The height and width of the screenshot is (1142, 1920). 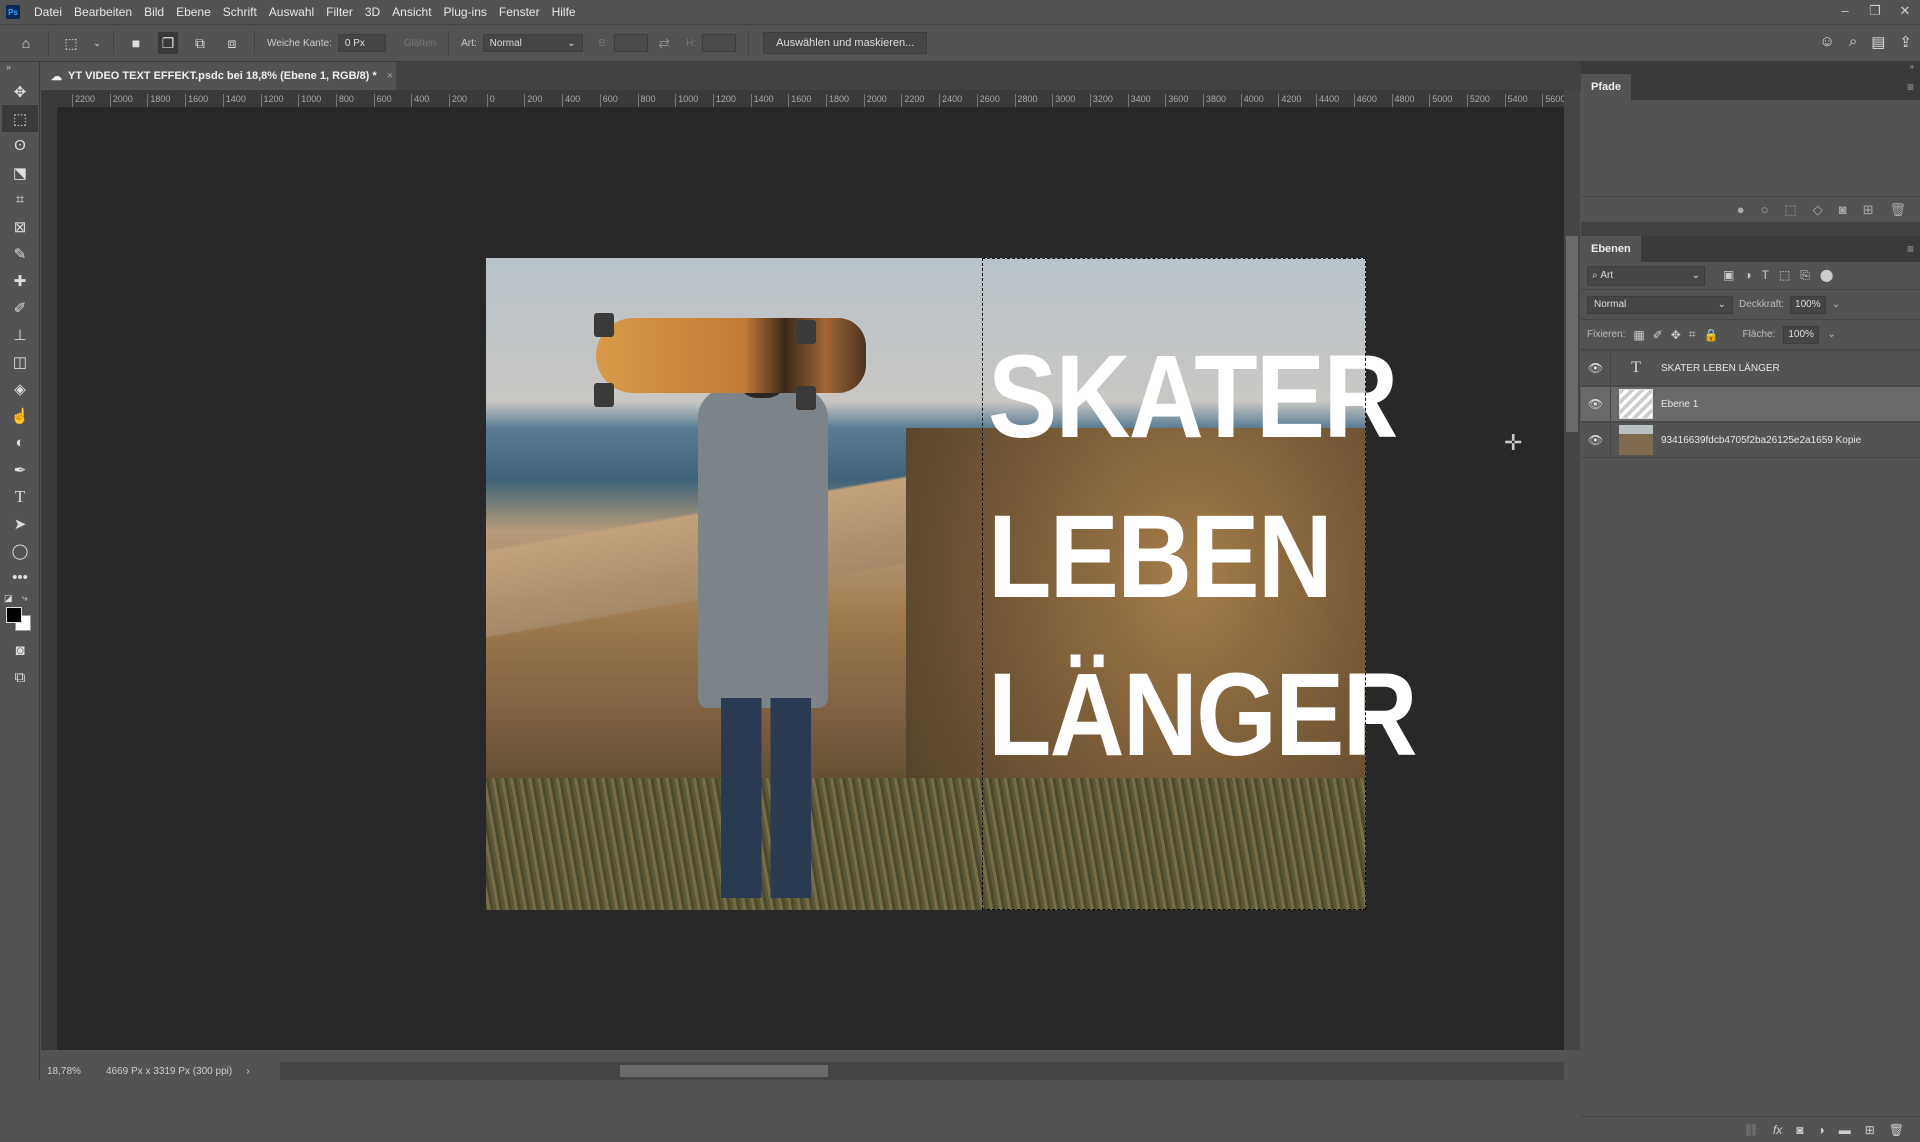 What do you see at coordinates (20, 496) in the screenshot?
I see `type-tool-icon: T` at bounding box center [20, 496].